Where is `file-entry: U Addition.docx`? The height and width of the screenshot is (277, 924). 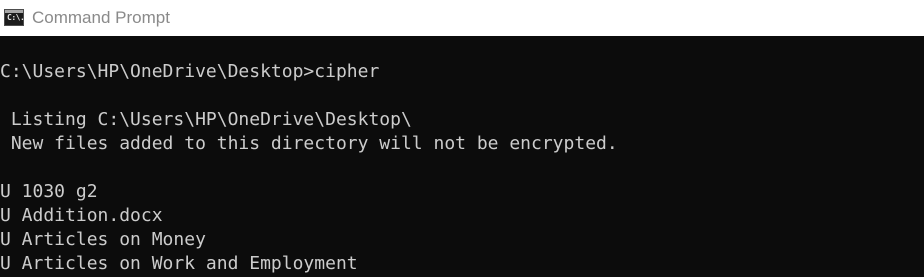 file-entry: U Addition.docx is located at coordinates (81, 215).